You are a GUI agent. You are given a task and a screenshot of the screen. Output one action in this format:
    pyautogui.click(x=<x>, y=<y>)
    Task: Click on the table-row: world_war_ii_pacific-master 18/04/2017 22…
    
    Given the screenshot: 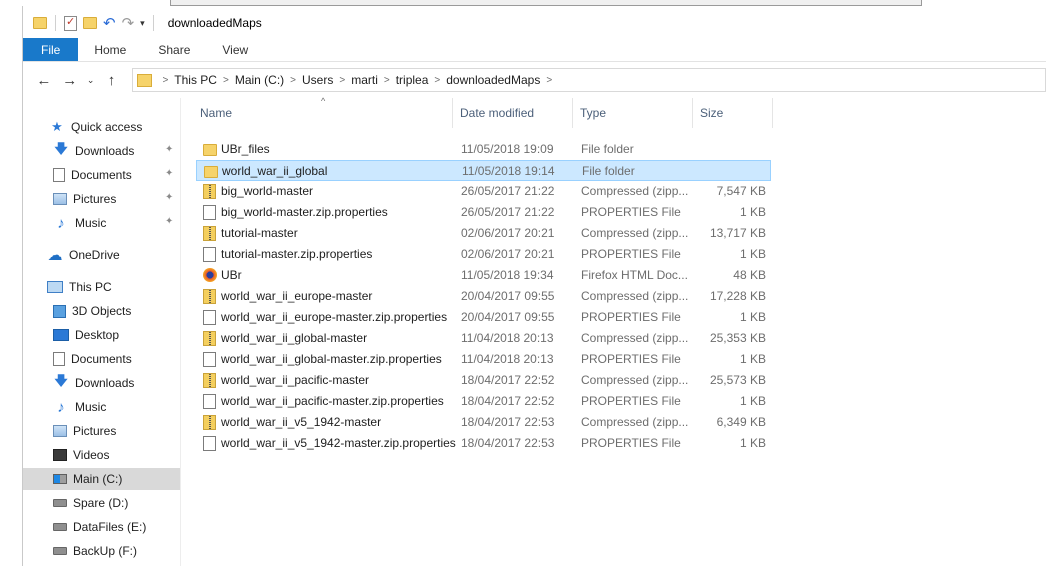 What is the action you would take?
    pyautogui.click(x=483, y=380)
    